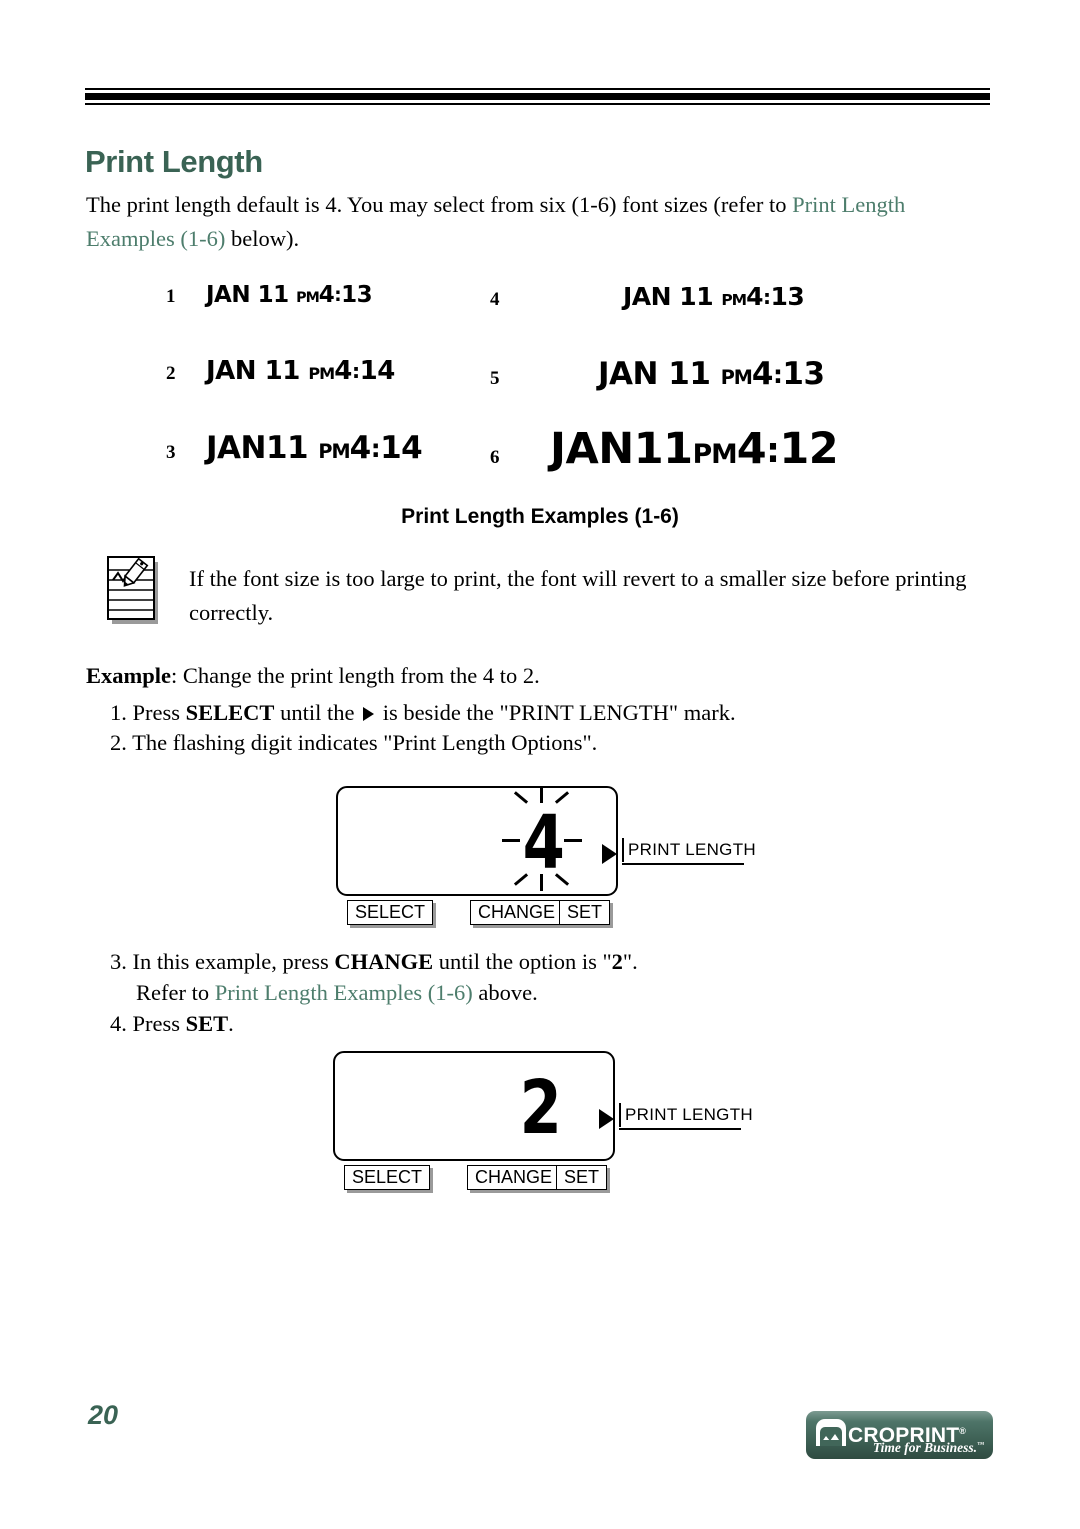 The width and height of the screenshot is (1080, 1529). What do you see at coordinates (390, 912) in the screenshot?
I see `select-button-one: SELECT` at bounding box center [390, 912].